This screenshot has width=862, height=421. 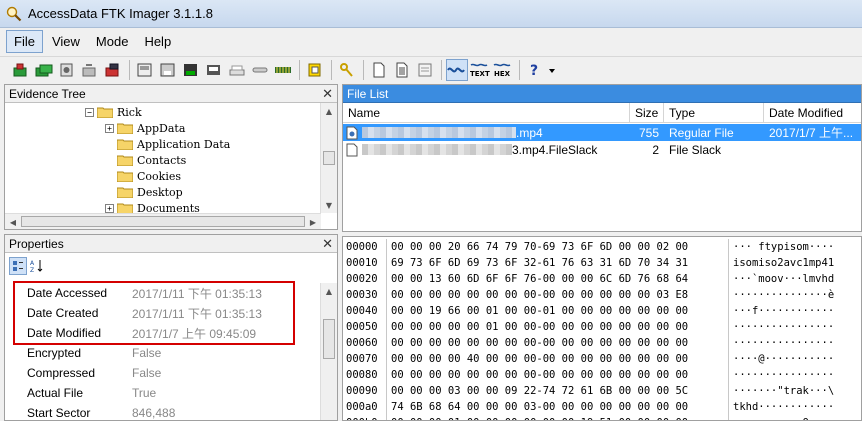 What do you see at coordinates (90, 70) in the screenshot?
I see `remove-evidence-icon` at bounding box center [90, 70].